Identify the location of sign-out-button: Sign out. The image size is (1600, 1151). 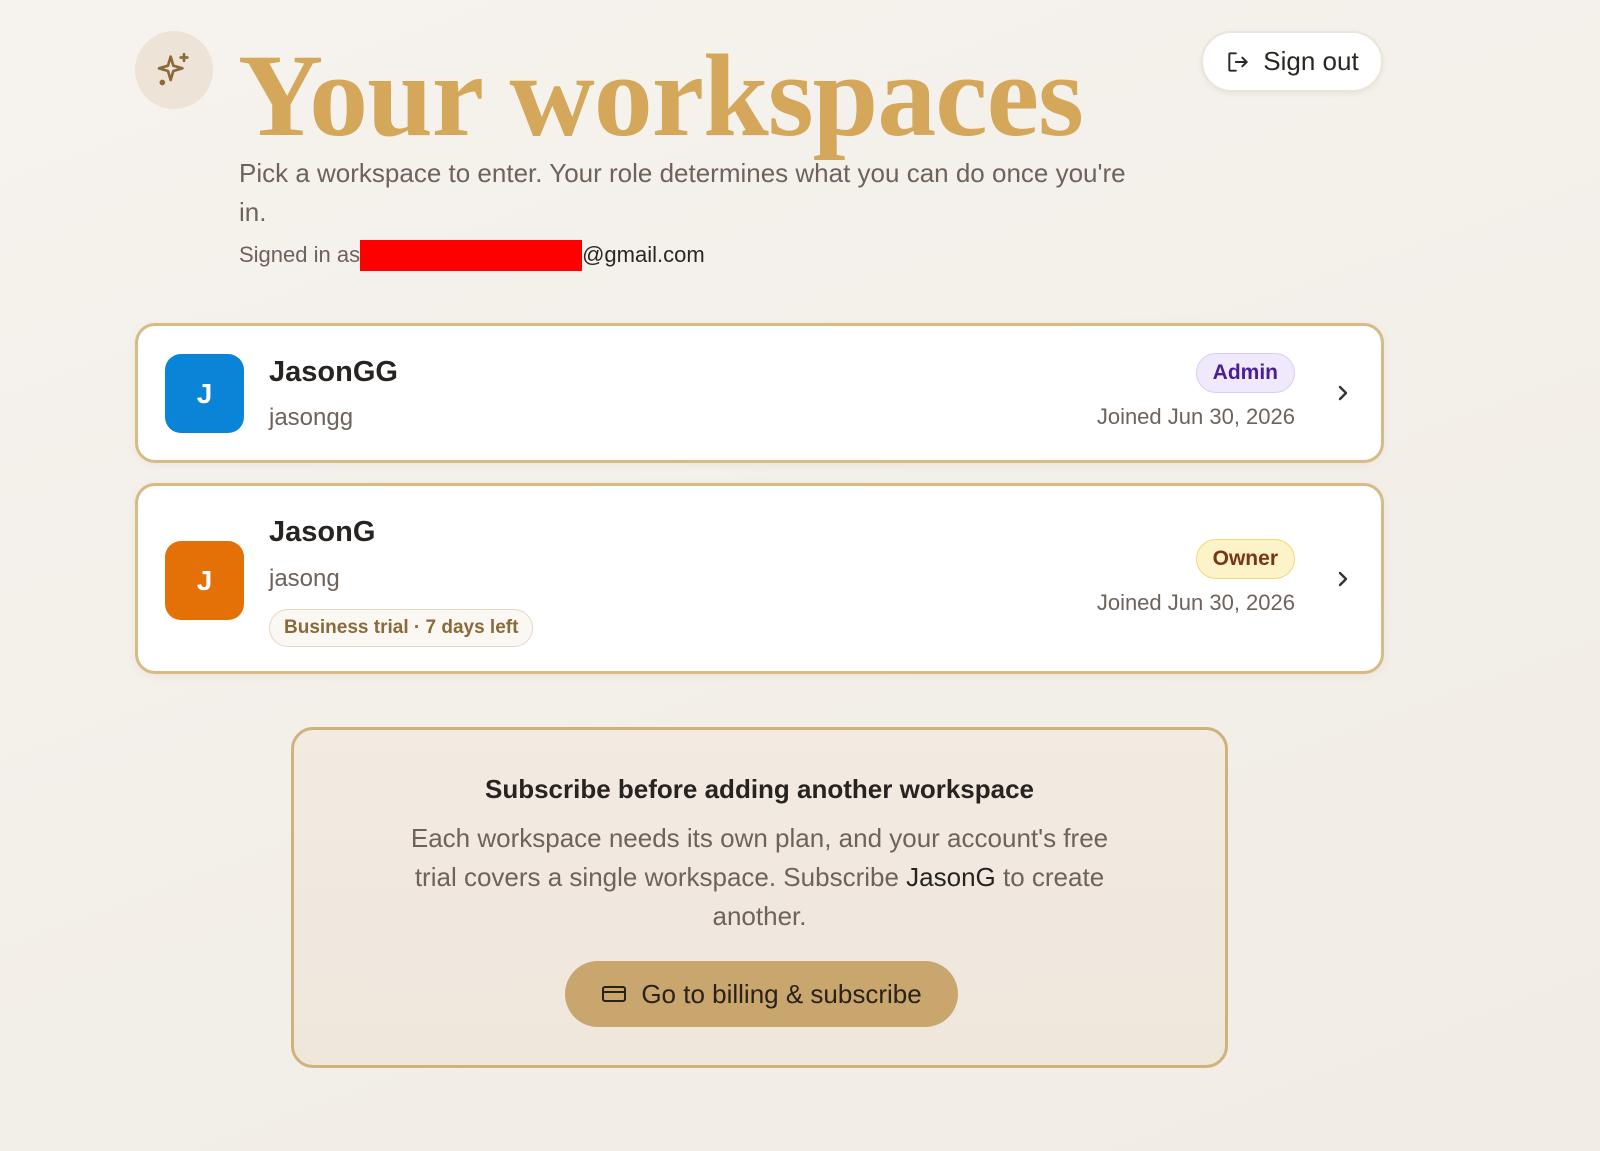
(1292, 61).